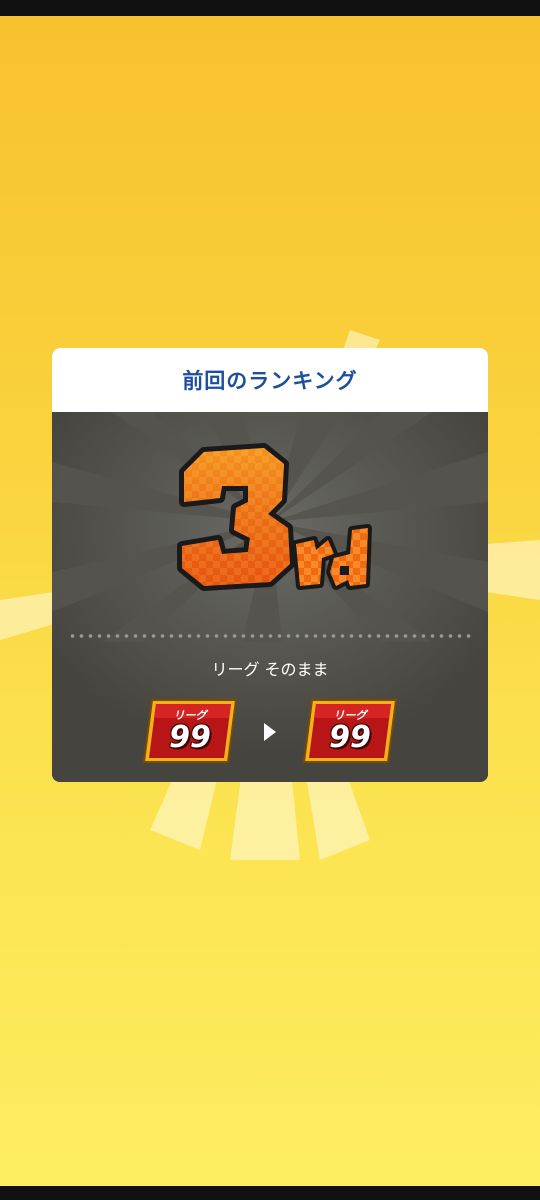 This screenshot has width=540, height=1200. What do you see at coordinates (270, 1193) in the screenshot?
I see `navigation-bar` at bounding box center [270, 1193].